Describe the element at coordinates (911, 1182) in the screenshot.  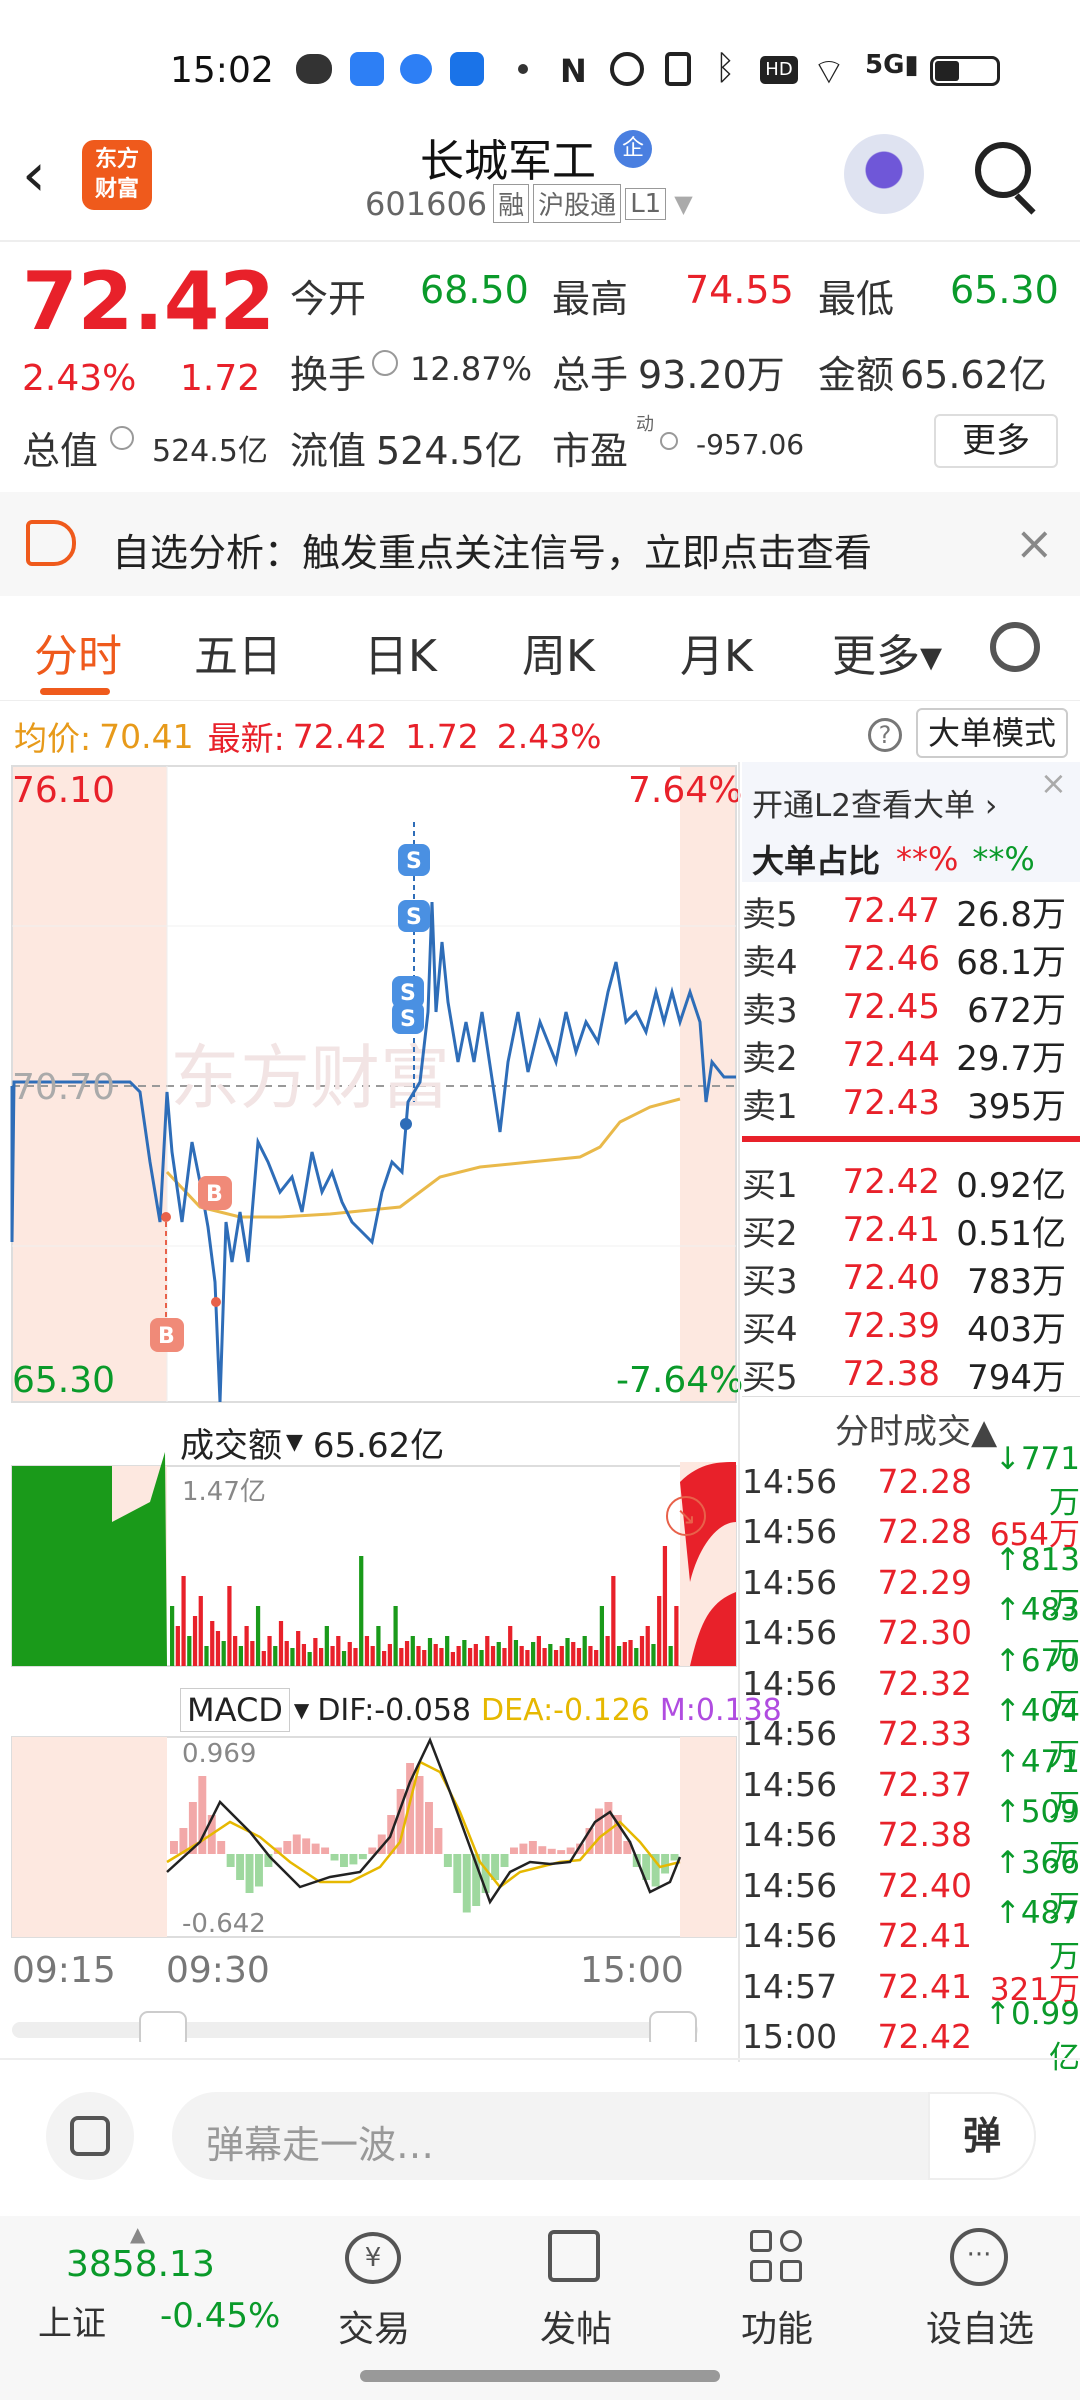
I see `bid-row: 买1 72.42 0.92亿` at that location.